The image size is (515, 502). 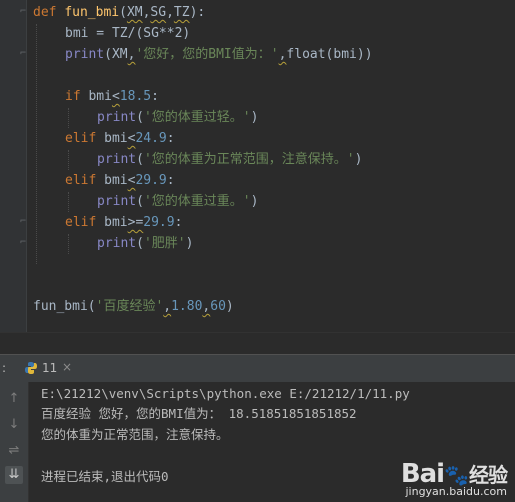 I want to click on param-xm: XM, so click(x=134, y=12).